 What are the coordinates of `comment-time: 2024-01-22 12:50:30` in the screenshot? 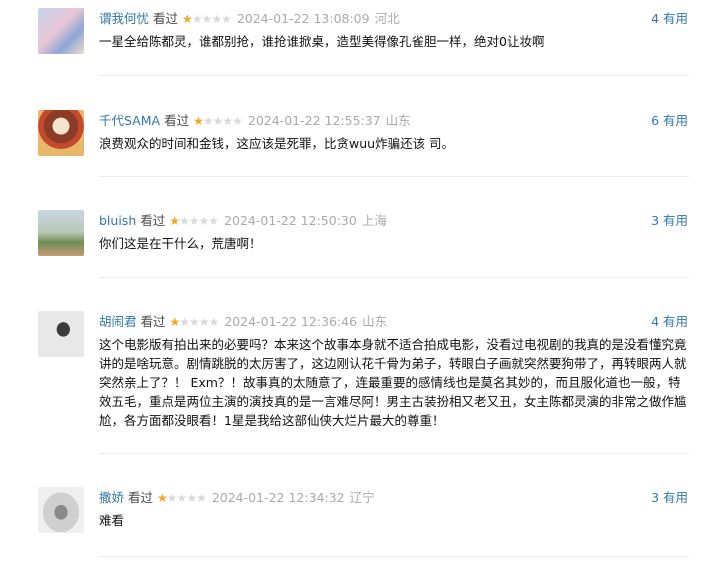 It's located at (290, 220).